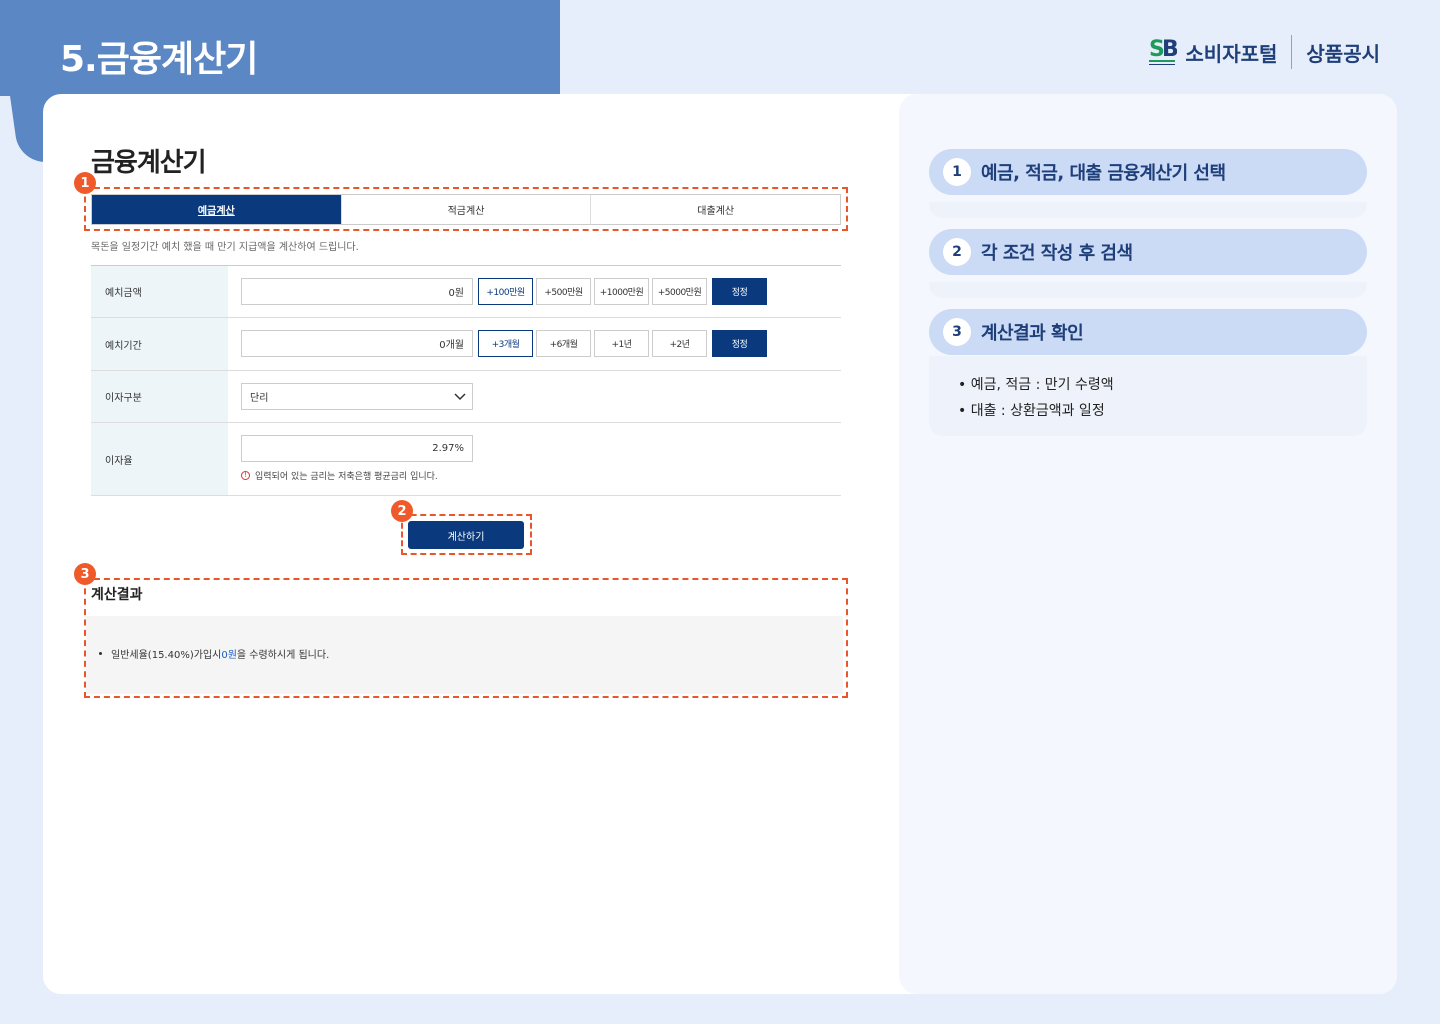 Image resolution: width=1440 pixels, height=1024 pixels. I want to click on step-1-shadow, so click(1148, 210).